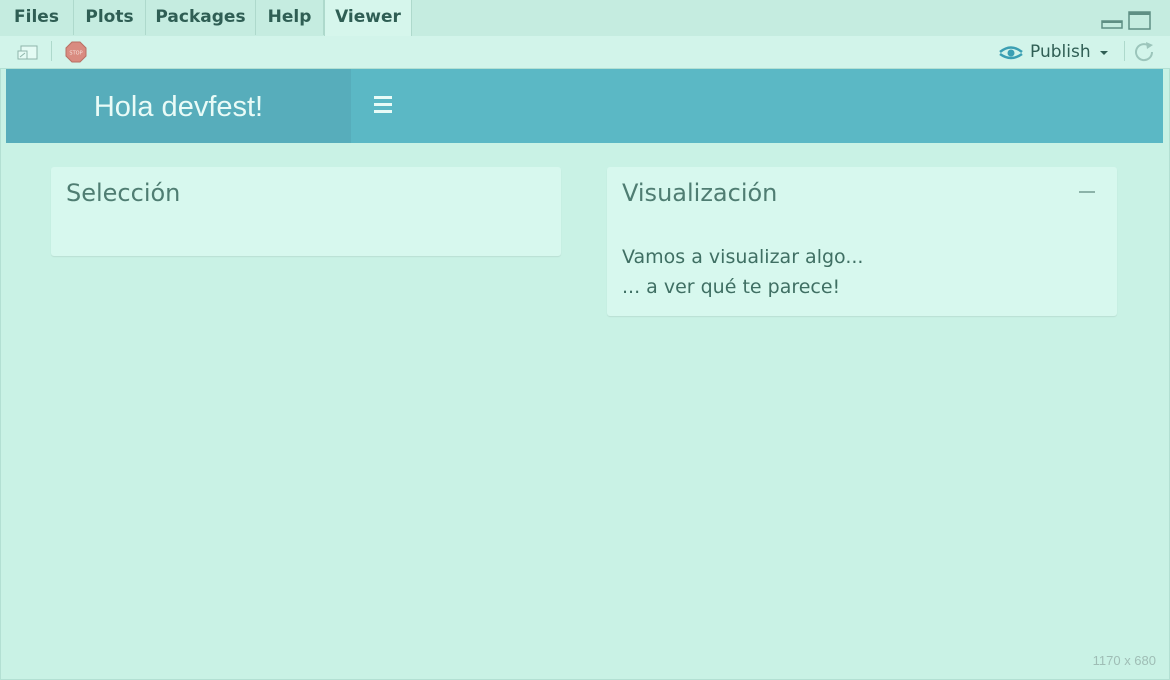 This screenshot has height=680, width=1170. What do you see at coordinates (585, 18) in the screenshot?
I see `pane-tab-bar: Files Plots Packages Help Viewer` at bounding box center [585, 18].